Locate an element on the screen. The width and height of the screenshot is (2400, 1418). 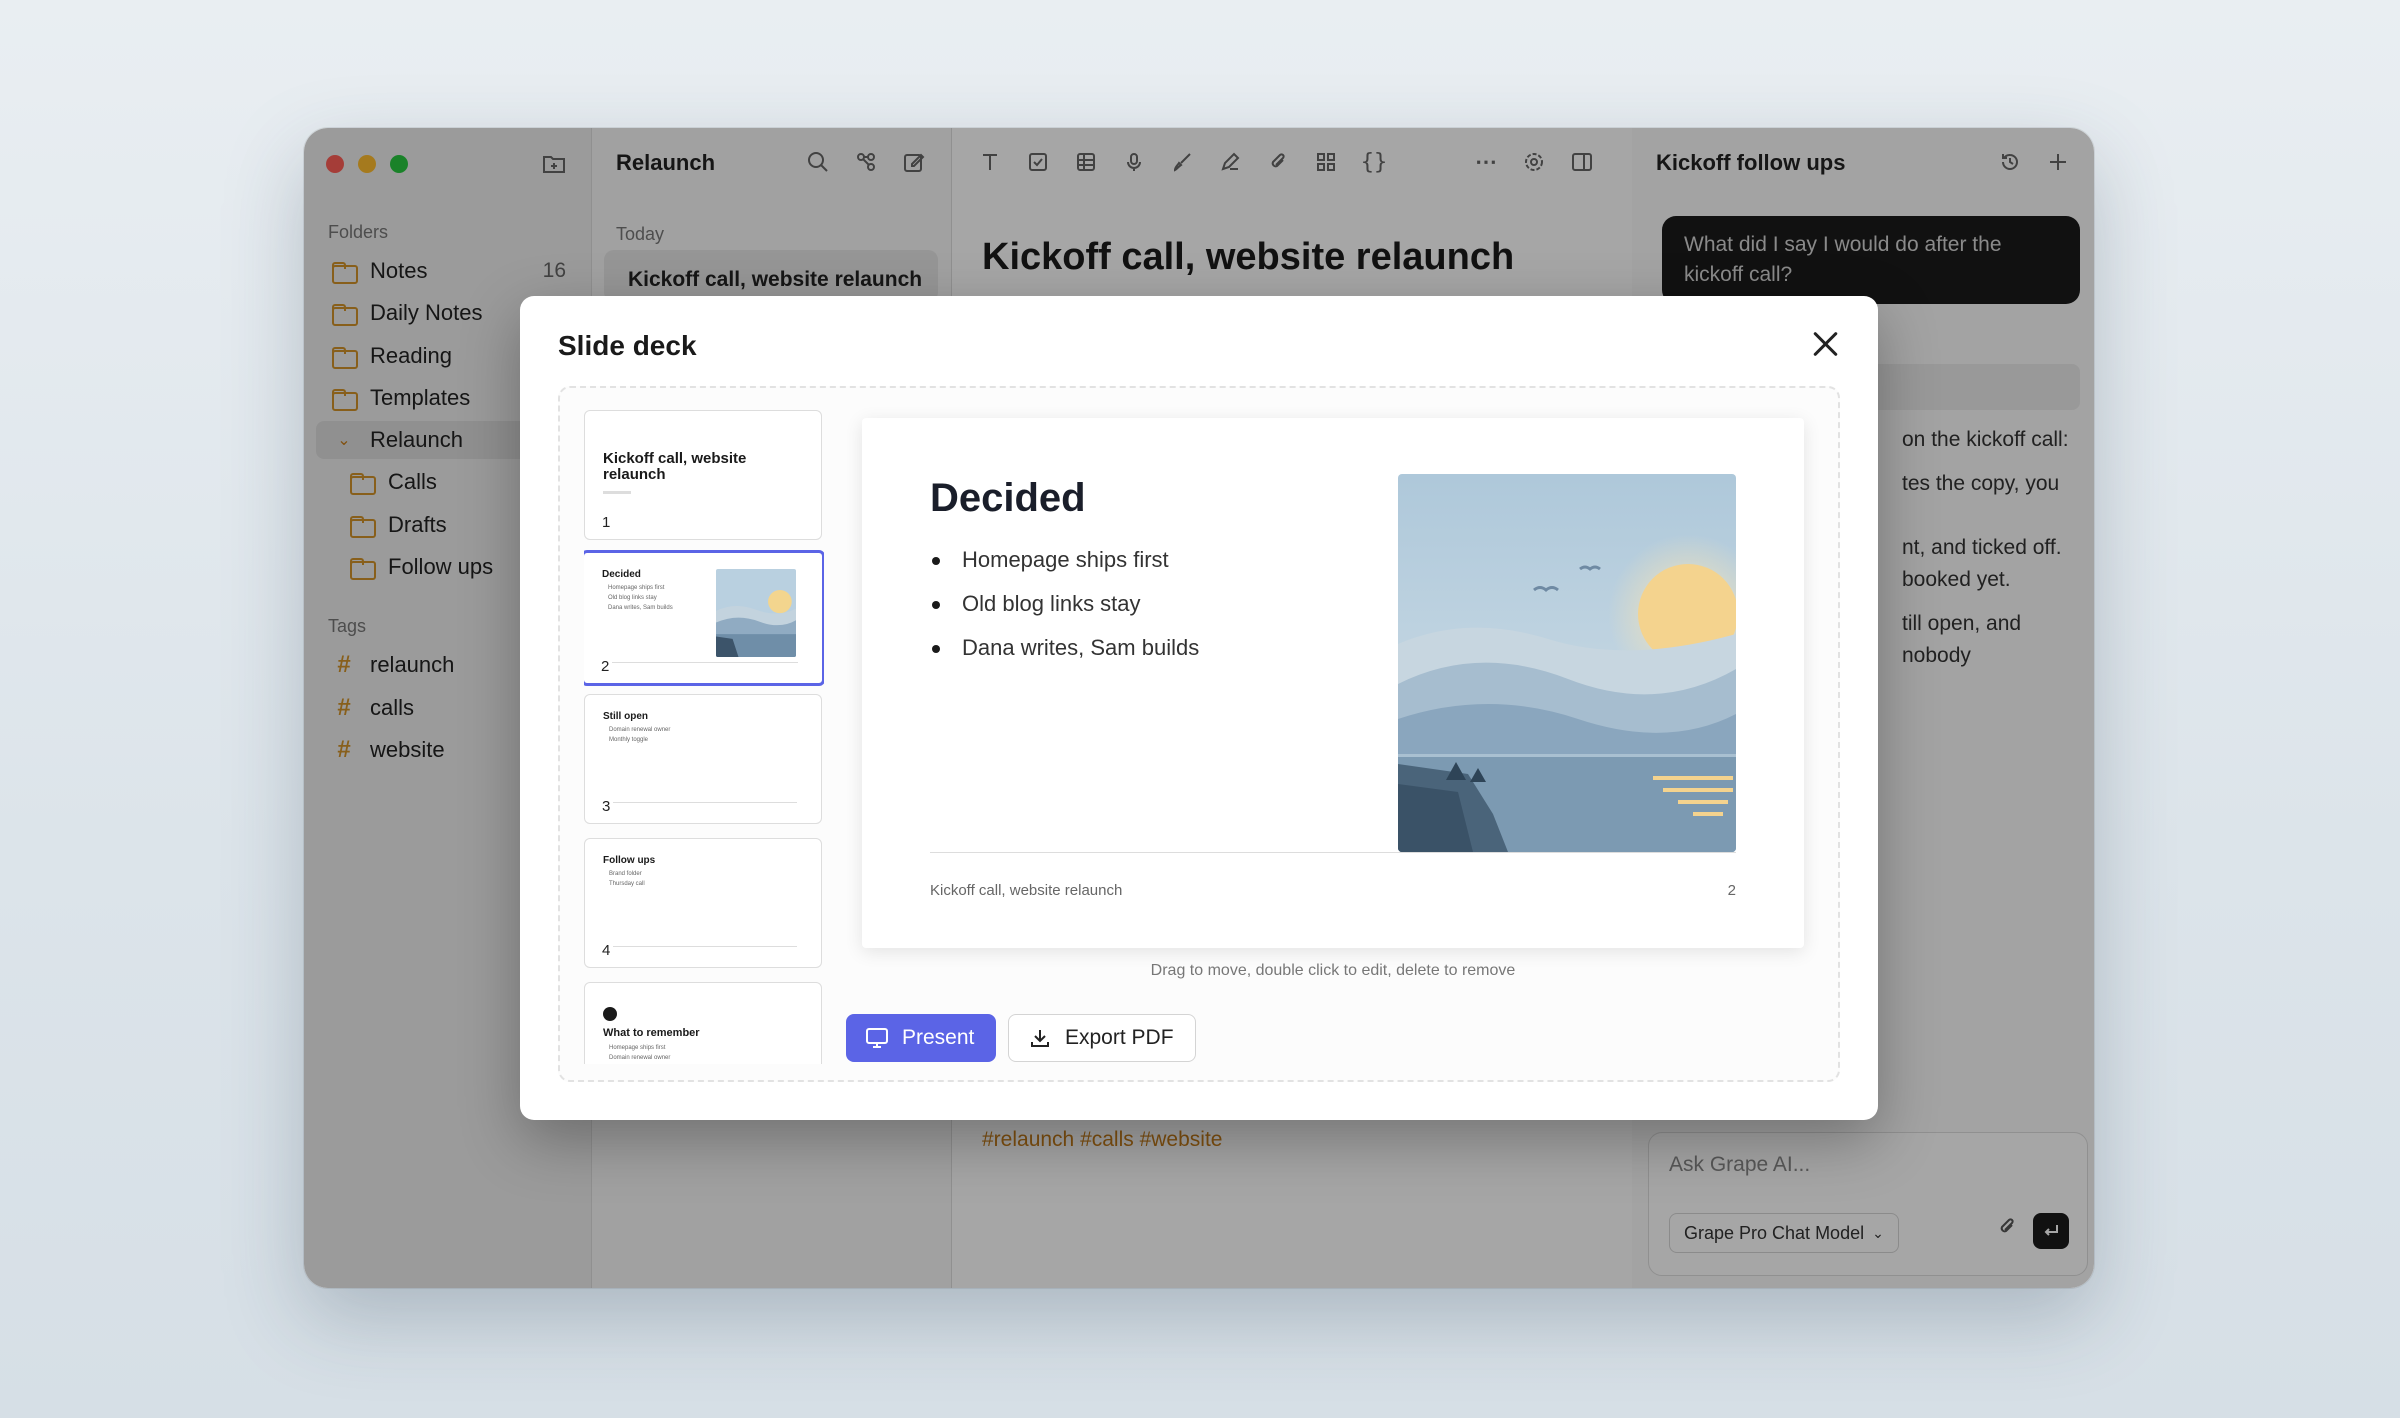
thumbnail-number: 1 is located at coordinates (606, 522).